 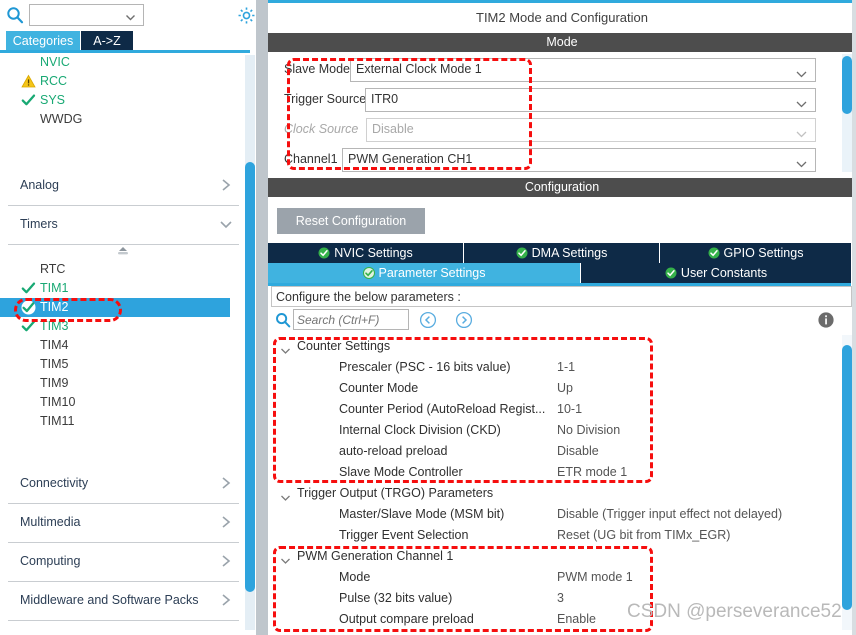 I want to click on trigger-source-dropdown: ITR0, so click(x=590, y=100).